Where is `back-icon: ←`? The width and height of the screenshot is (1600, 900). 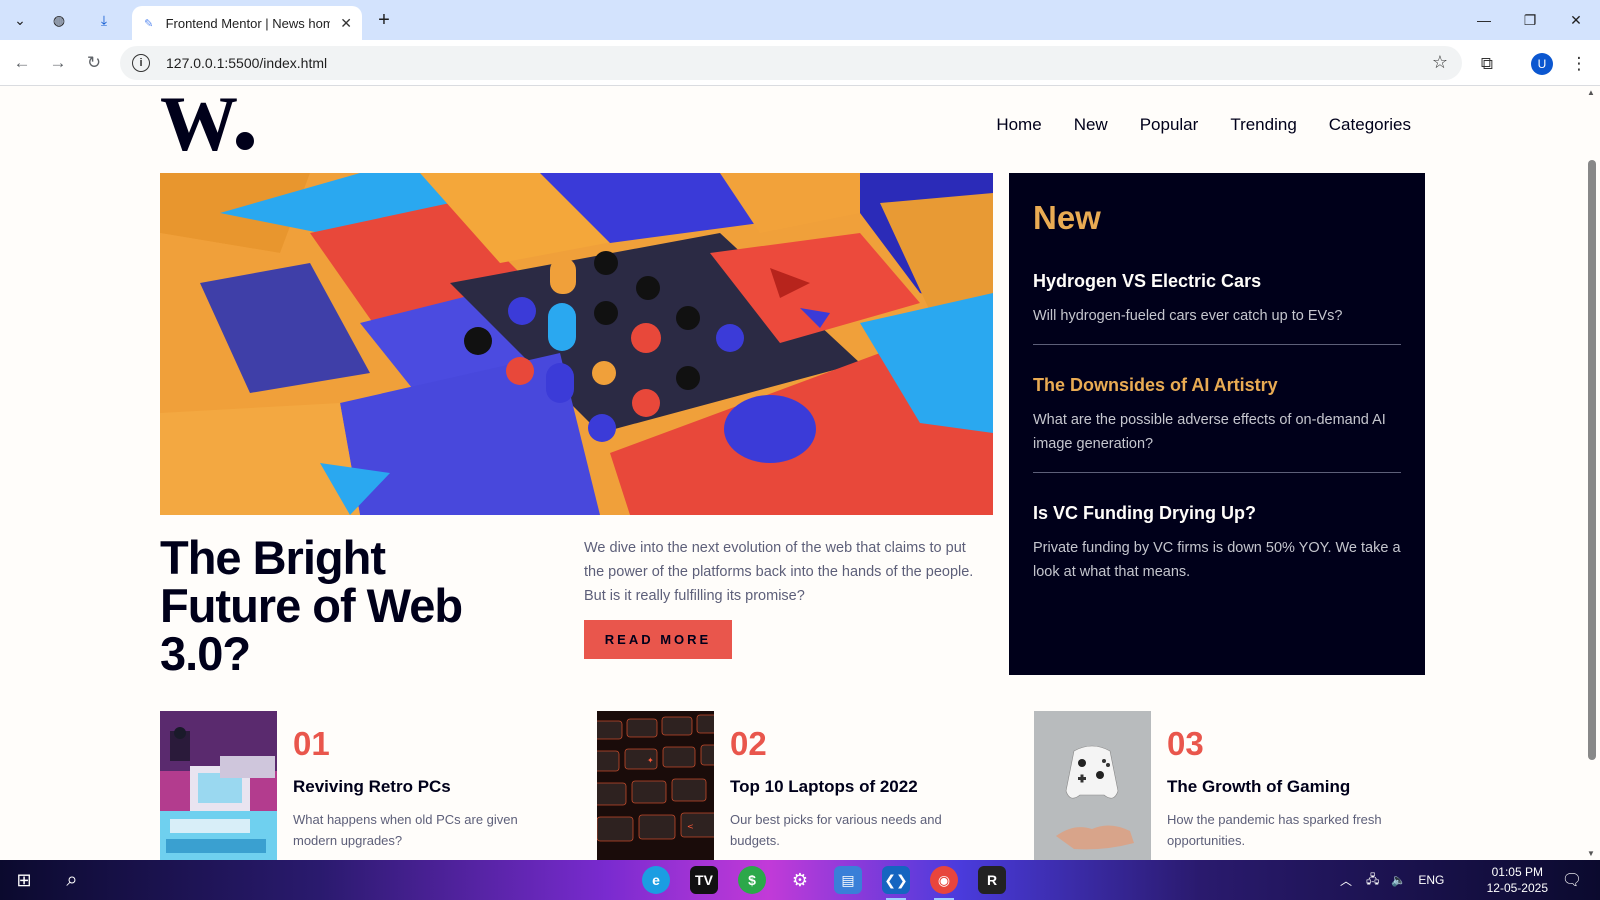 back-icon: ← is located at coordinates (22, 63).